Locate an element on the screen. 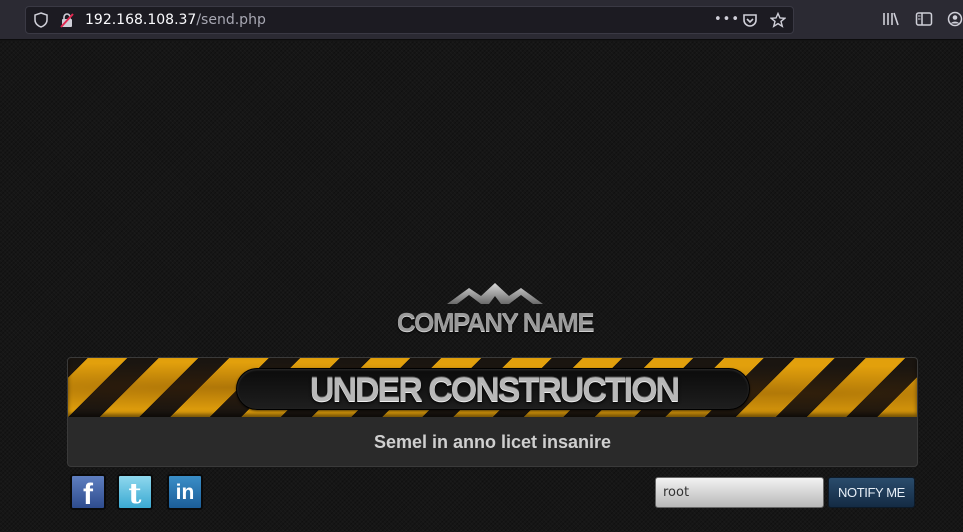 This screenshot has width=963, height=532. url-host: 192.168.108.37 is located at coordinates (141, 20).